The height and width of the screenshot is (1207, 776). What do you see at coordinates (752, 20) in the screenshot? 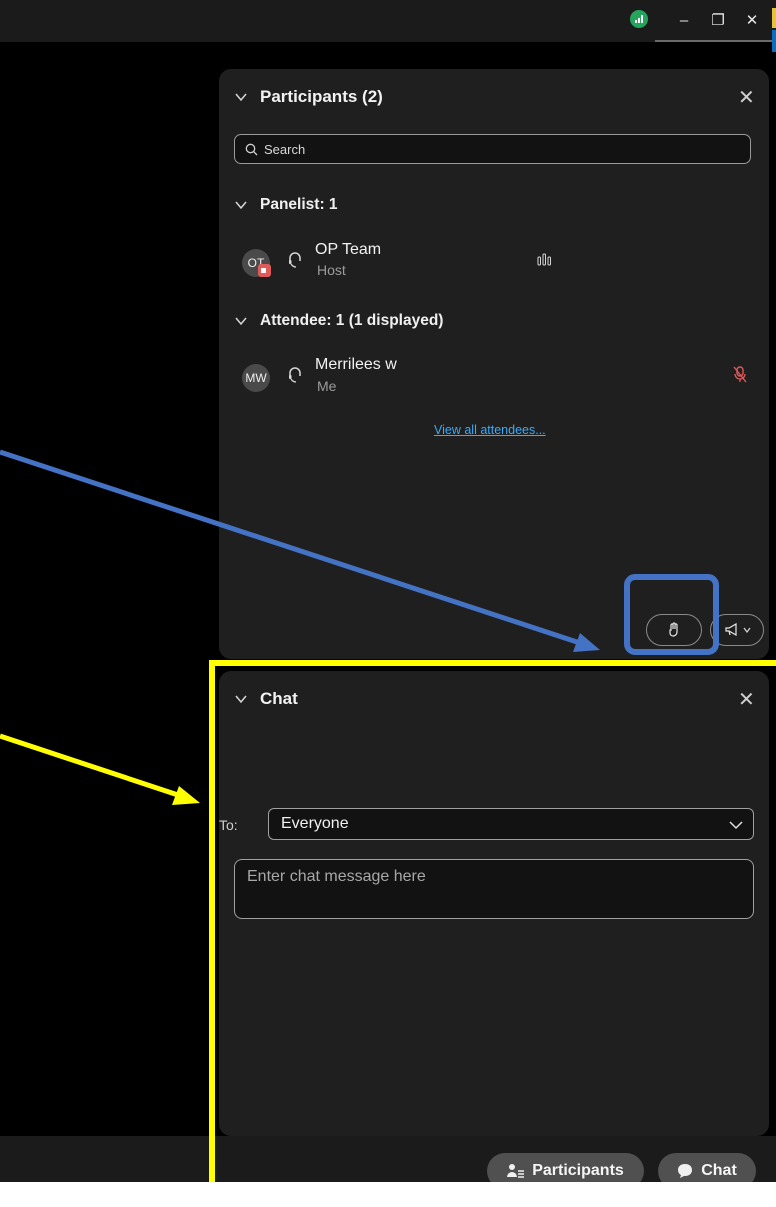
I see `close-window-button: ✕` at bounding box center [752, 20].